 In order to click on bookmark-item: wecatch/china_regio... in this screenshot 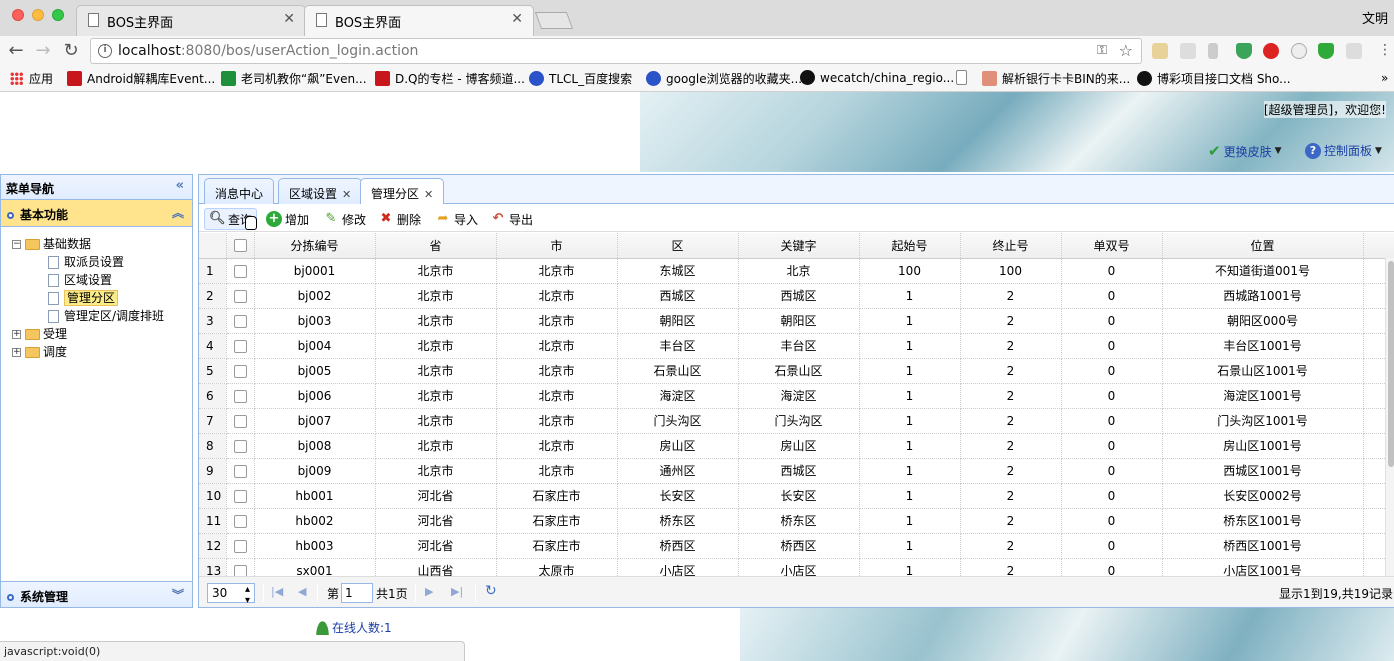, I will do `click(877, 77)`.